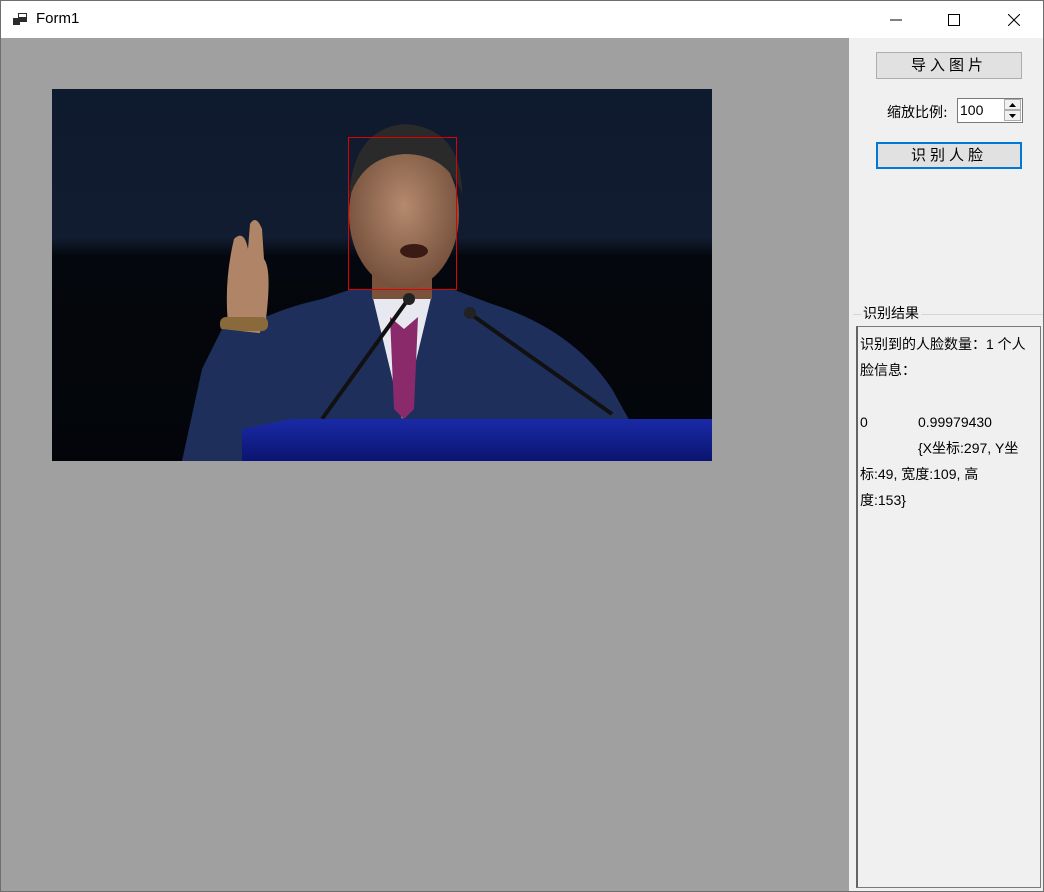  What do you see at coordinates (949, 396) in the screenshot?
I see `result-line` at bounding box center [949, 396].